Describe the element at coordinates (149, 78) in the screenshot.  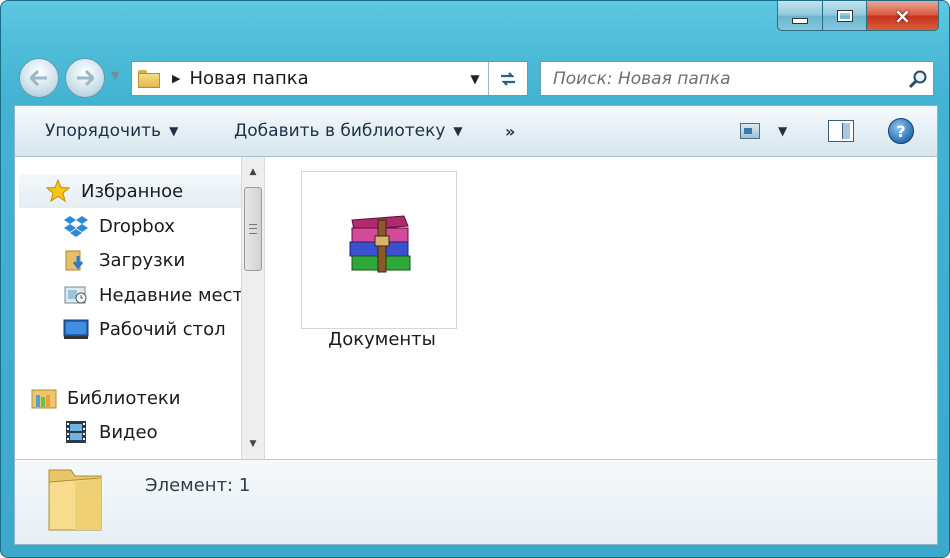
I see `folder-icon` at that location.